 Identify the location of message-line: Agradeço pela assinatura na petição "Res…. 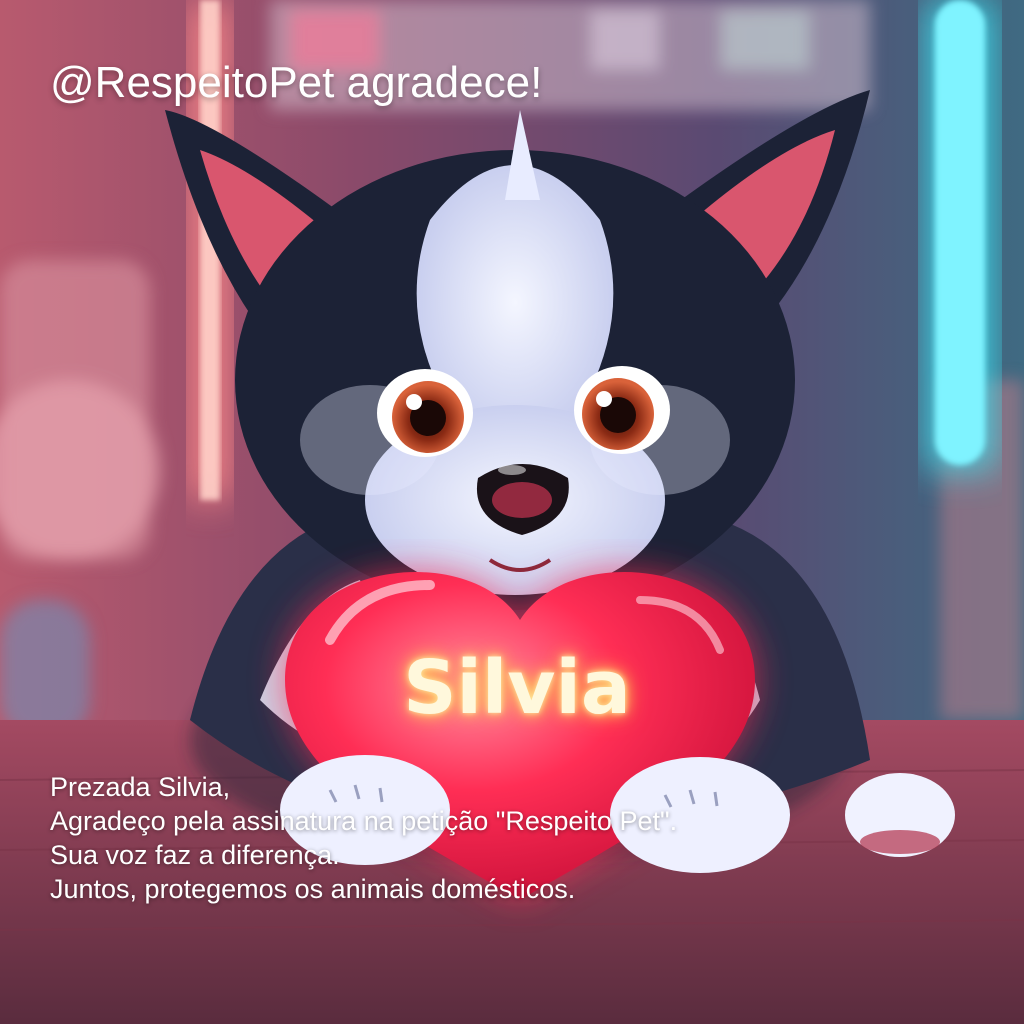
(364, 821).